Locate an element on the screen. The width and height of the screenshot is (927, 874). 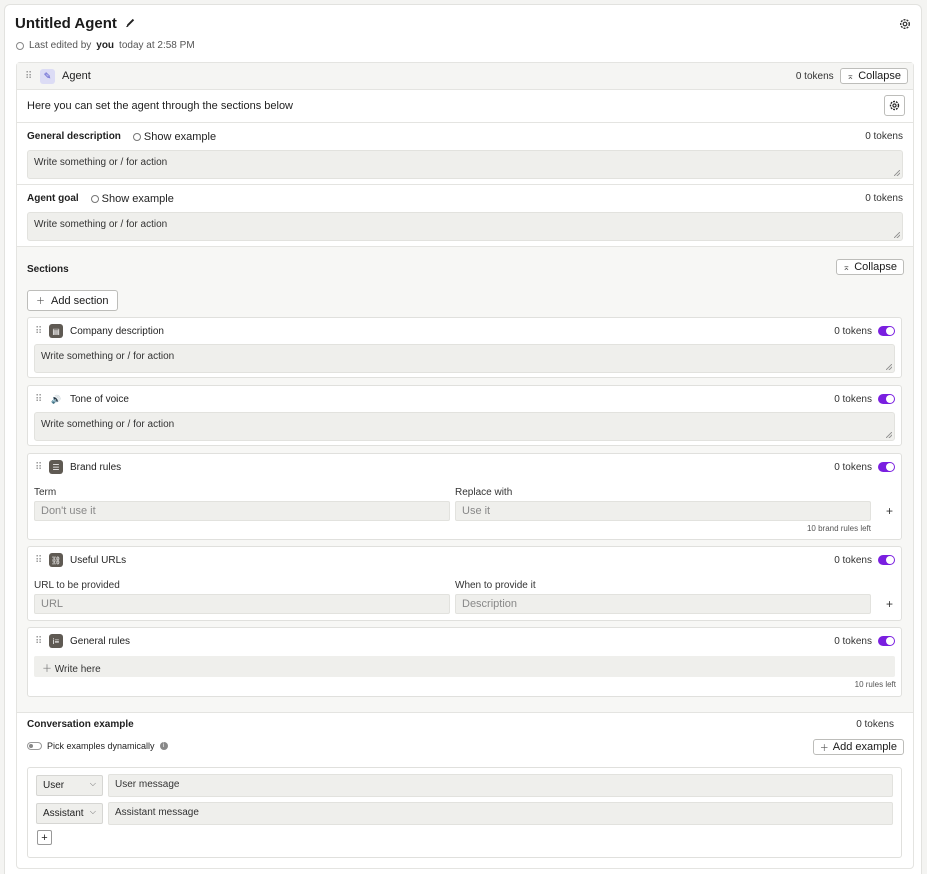
replace-input: Use it is located at coordinates (663, 511).